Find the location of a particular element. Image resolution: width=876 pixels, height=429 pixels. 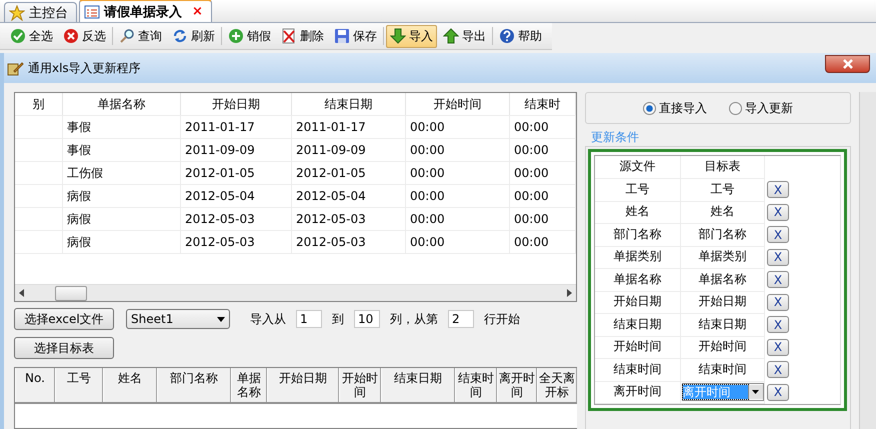

radio-option: 导入更新 is located at coordinates (761, 108).